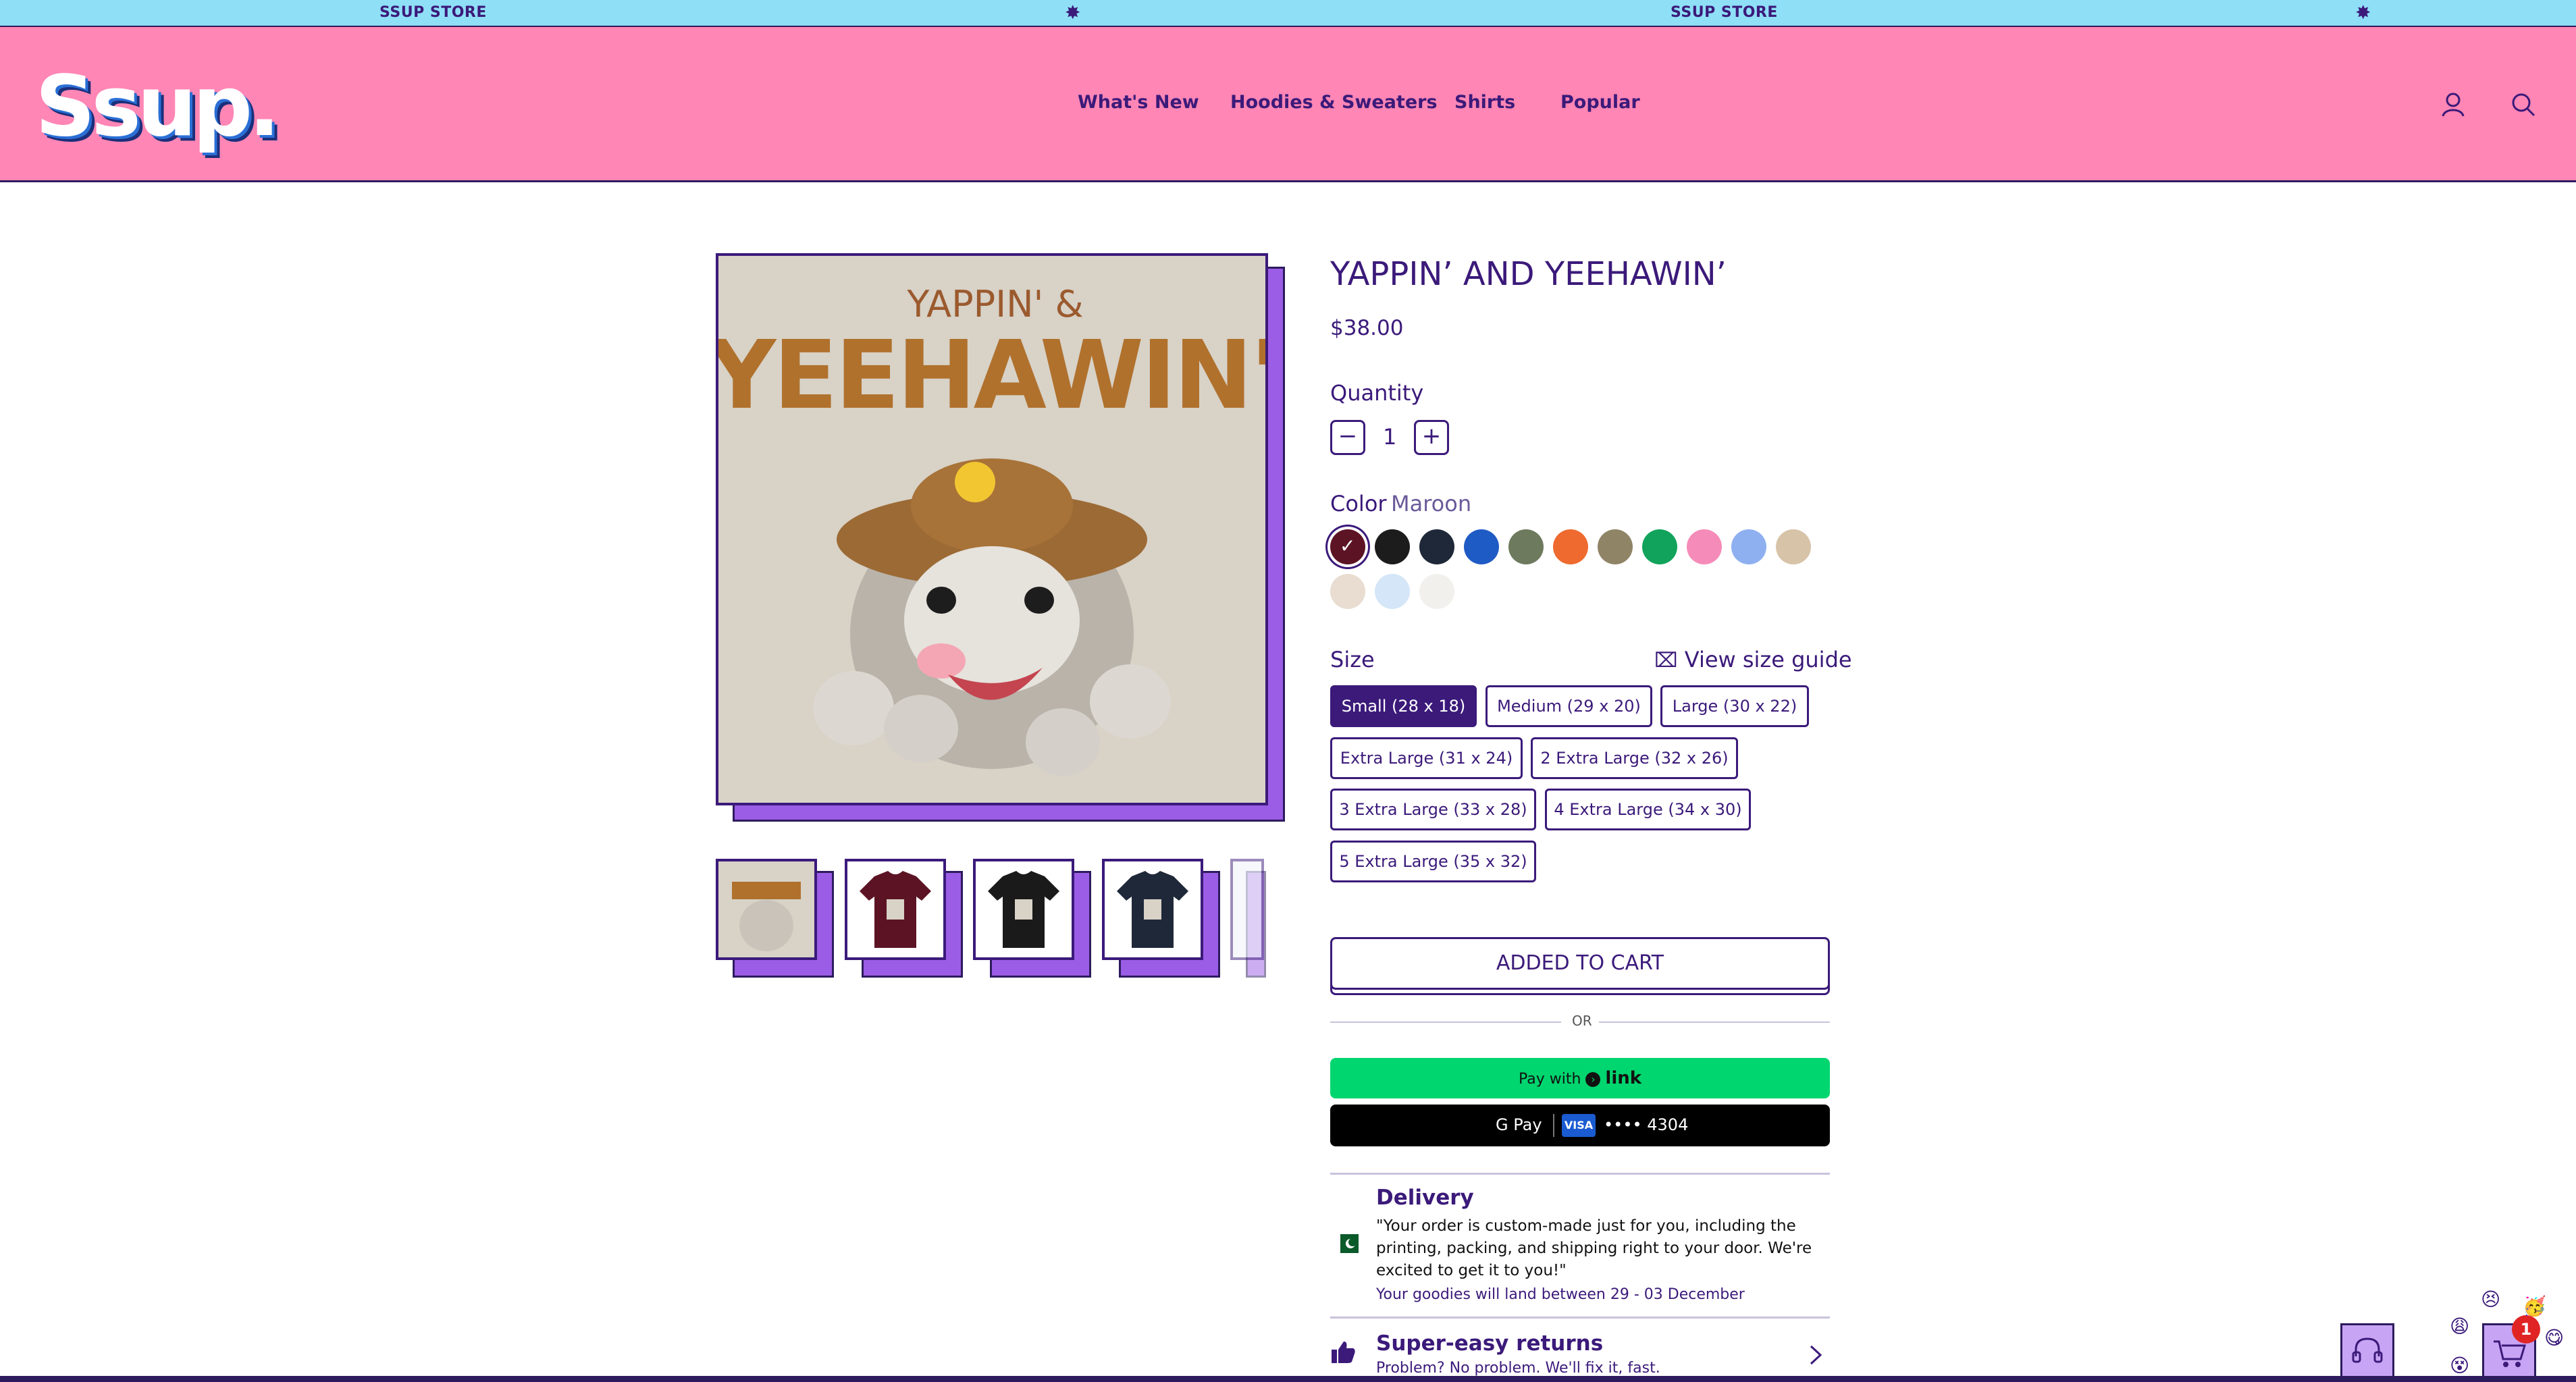 The image size is (2576, 1382). What do you see at coordinates (1425, 1198) in the screenshot?
I see `delivery-title: Delivery` at bounding box center [1425, 1198].